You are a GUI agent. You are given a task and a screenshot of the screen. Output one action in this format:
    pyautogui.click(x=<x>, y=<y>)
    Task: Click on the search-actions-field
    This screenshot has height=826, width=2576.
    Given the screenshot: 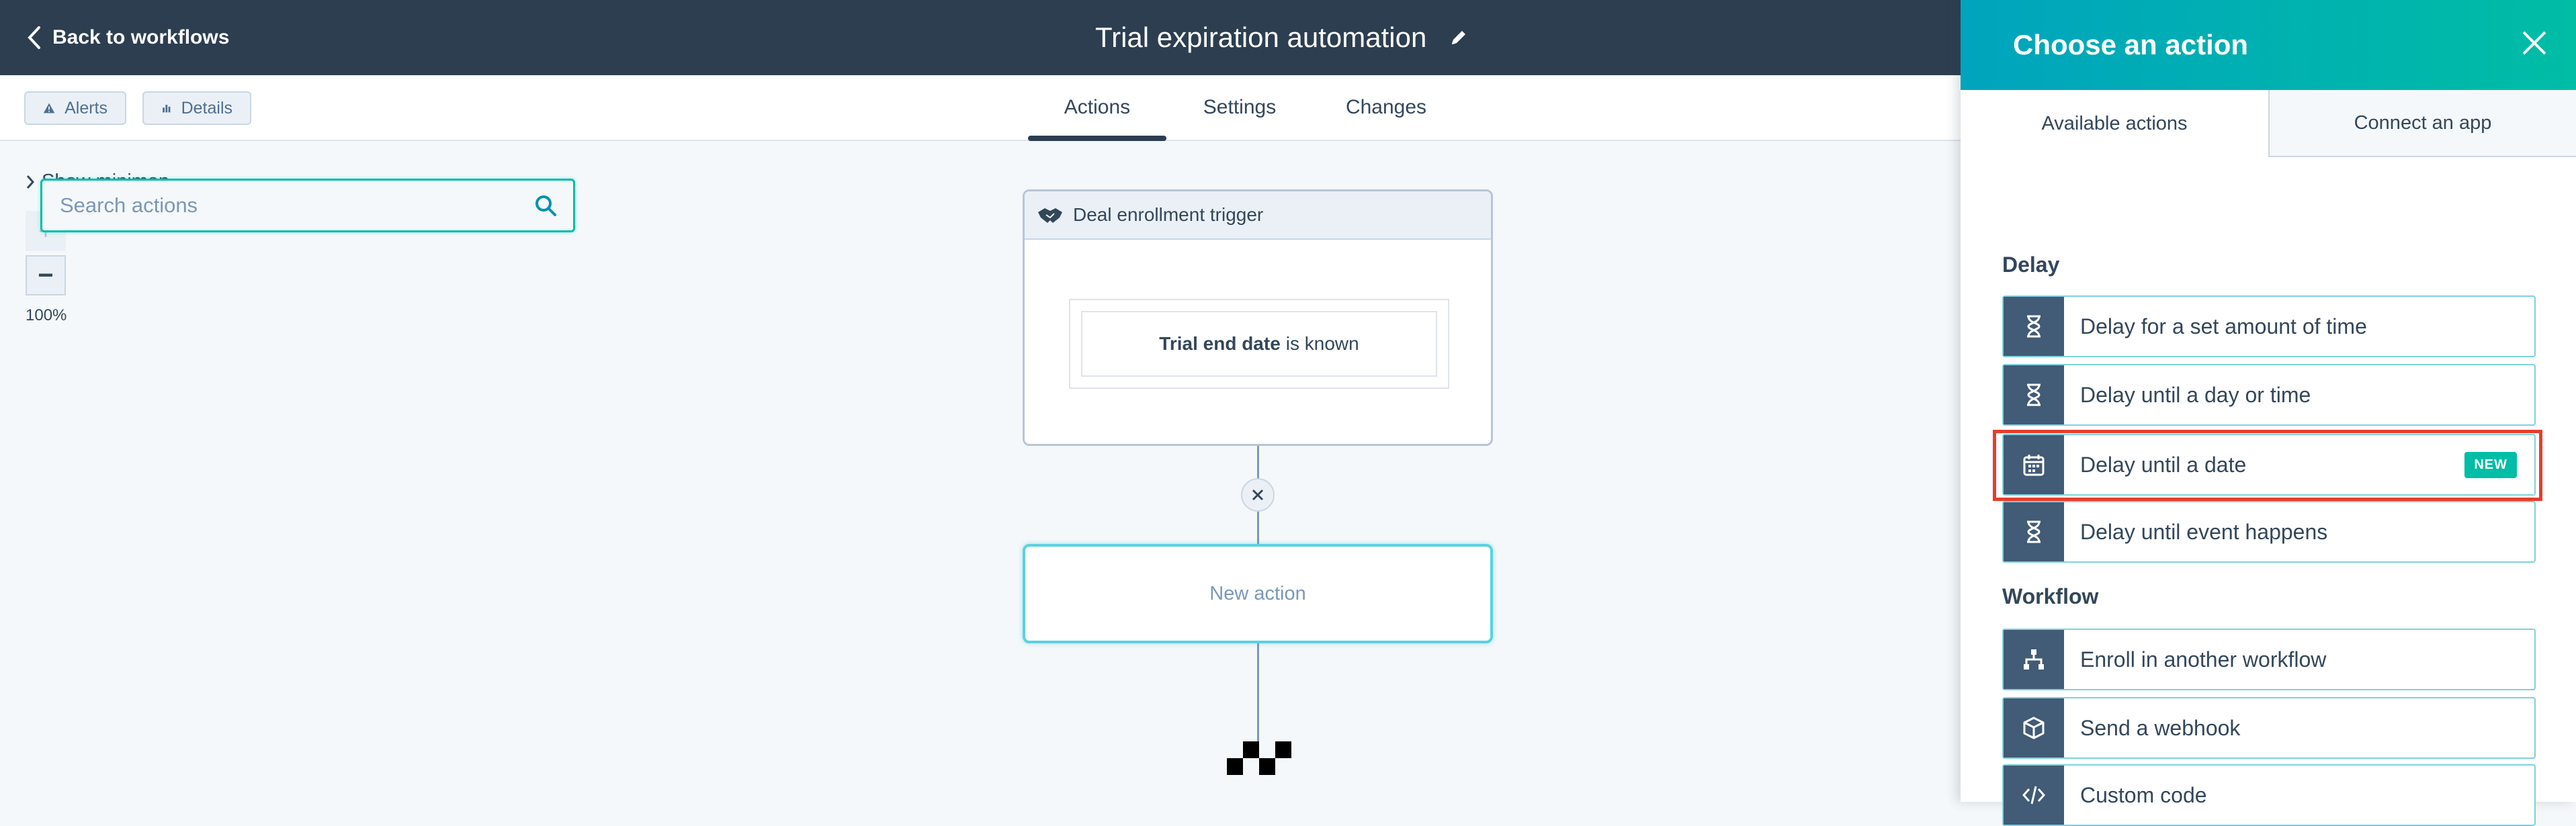 What is the action you would take?
    pyautogui.click(x=307, y=205)
    